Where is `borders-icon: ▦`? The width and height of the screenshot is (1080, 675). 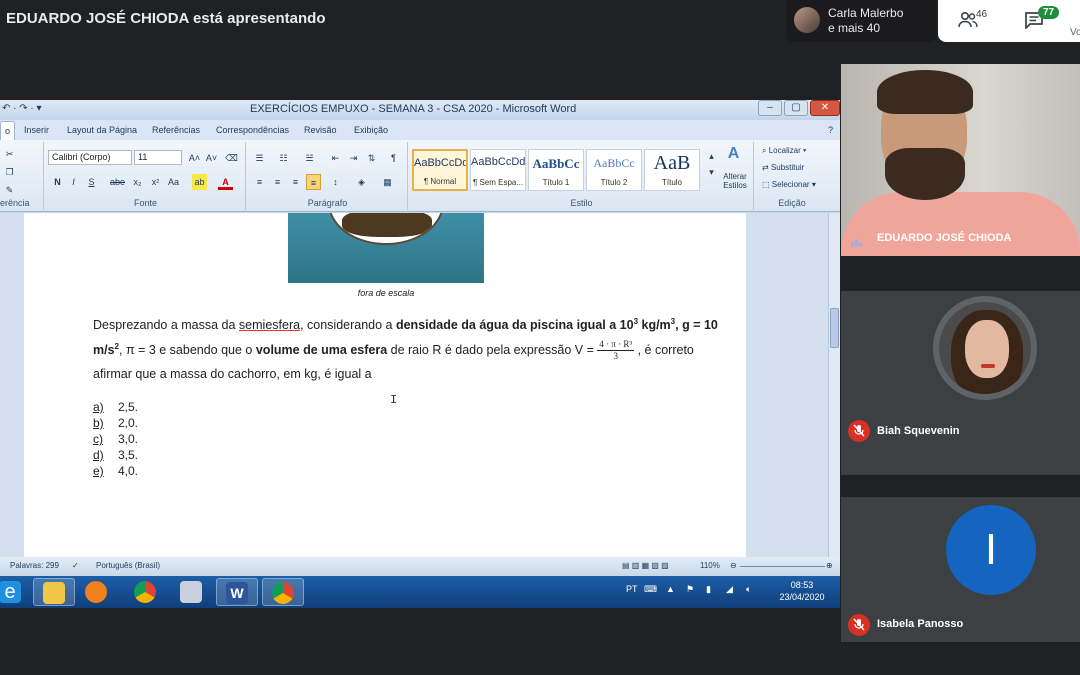 borders-icon: ▦ is located at coordinates (387, 182).